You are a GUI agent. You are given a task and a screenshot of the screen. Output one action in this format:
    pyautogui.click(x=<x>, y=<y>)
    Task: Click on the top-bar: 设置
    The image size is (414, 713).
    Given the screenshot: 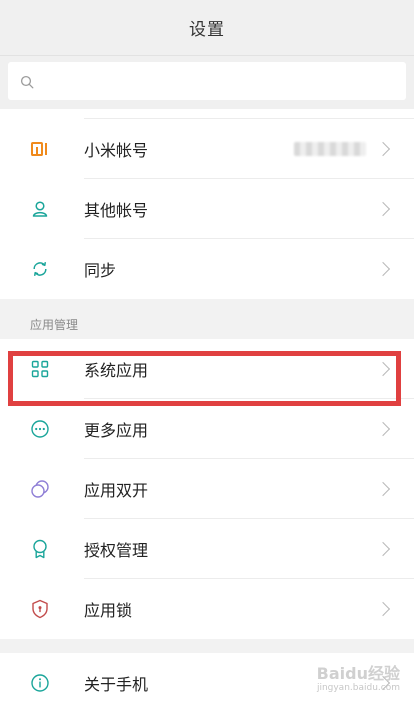 What is the action you would take?
    pyautogui.click(x=207, y=28)
    